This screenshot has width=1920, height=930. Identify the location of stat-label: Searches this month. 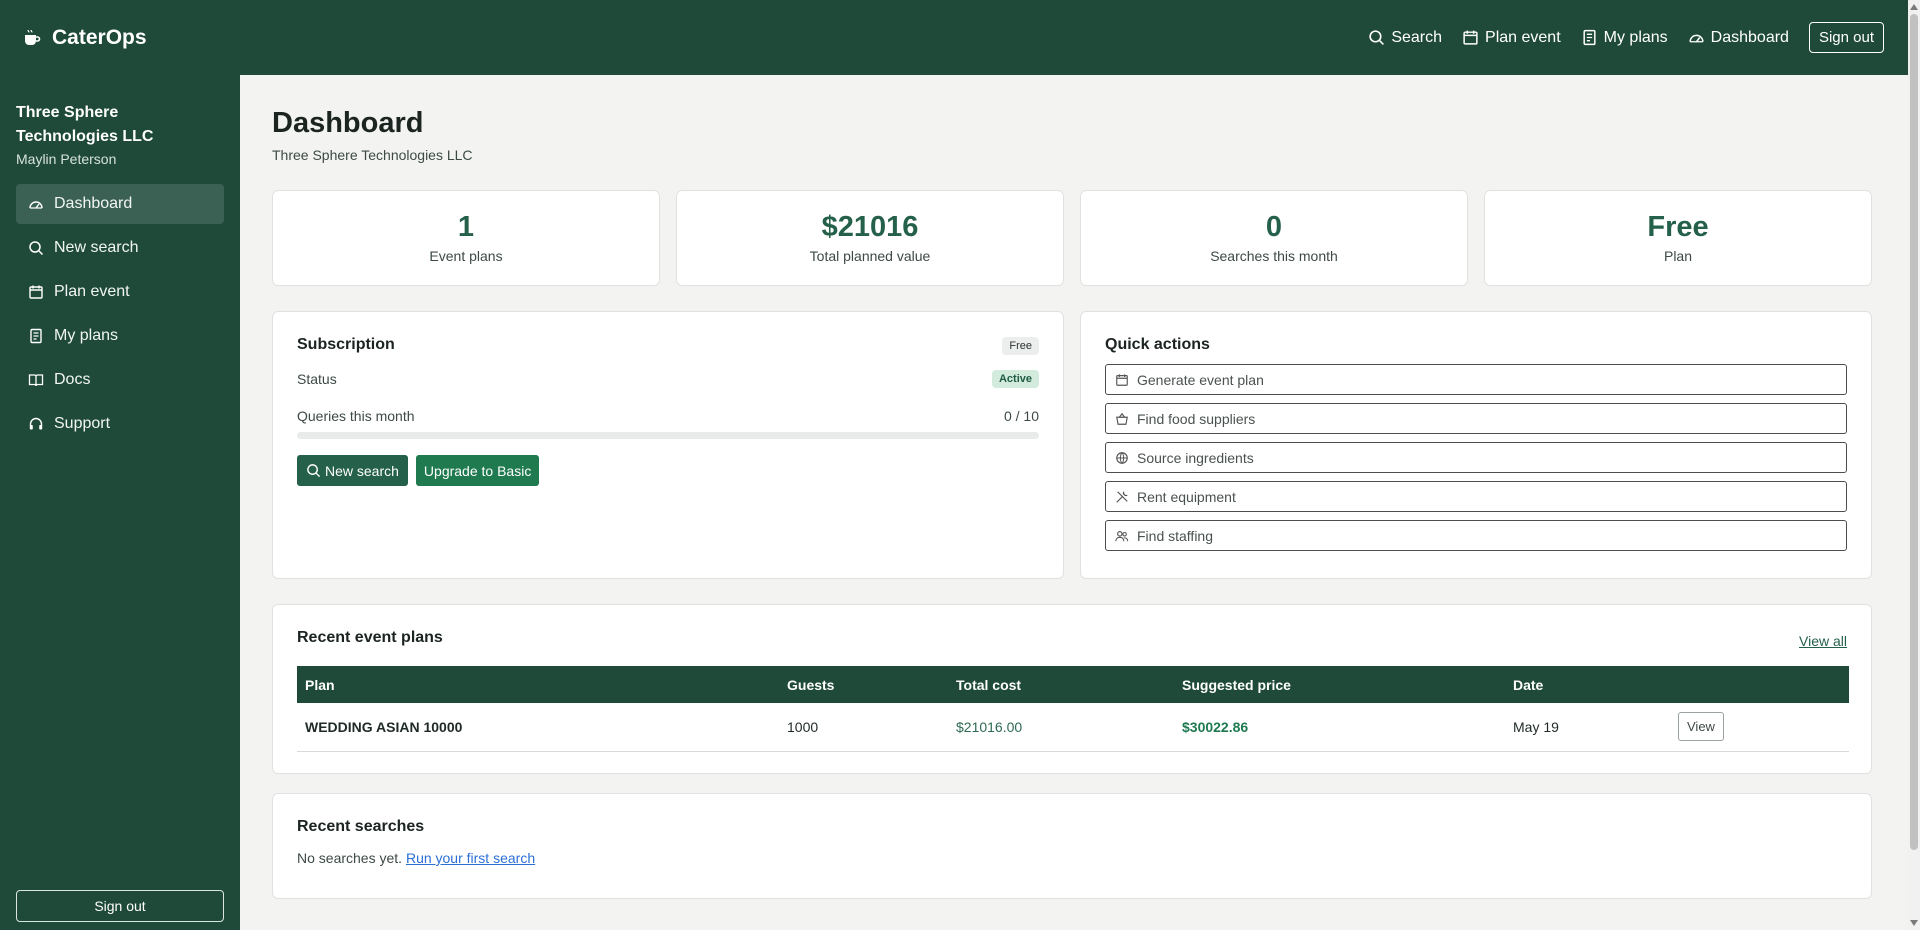
(1274, 256).